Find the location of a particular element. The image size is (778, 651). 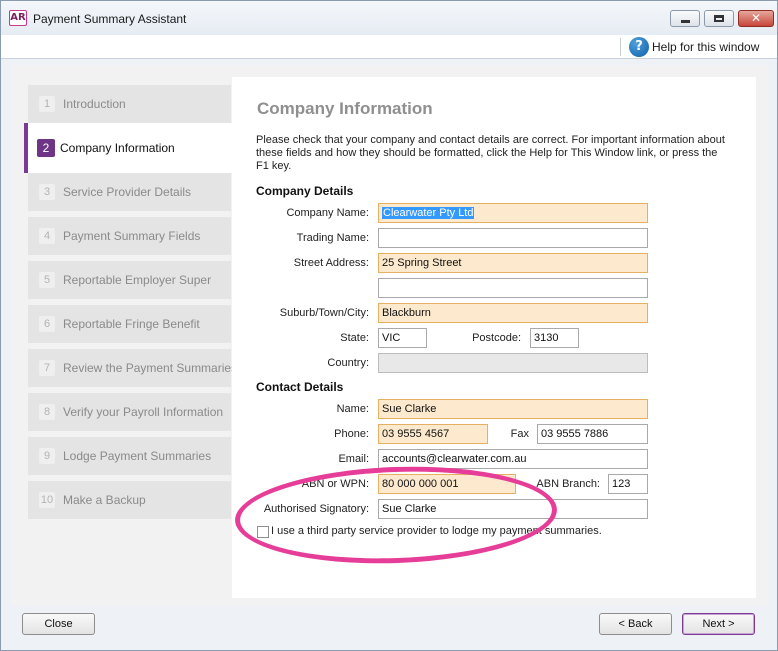

state-field: VIC is located at coordinates (402, 338).